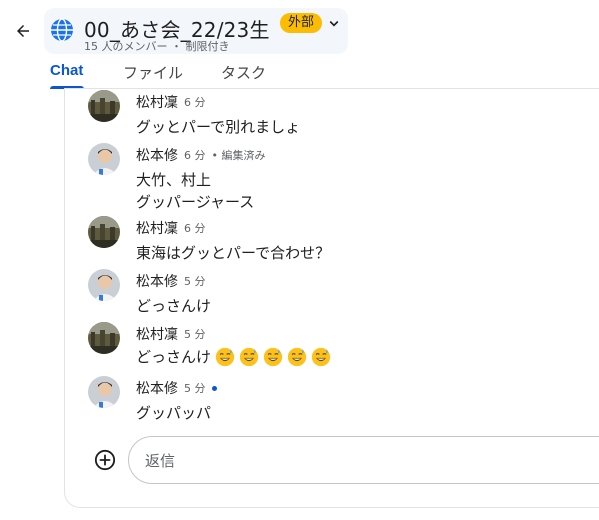  What do you see at coordinates (196, 31) in the screenshot?
I see `room-title-chip: 00_あさ会_22/23生 外部 15 人のメンバー ・ 制限付き` at bounding box center [196, 31].